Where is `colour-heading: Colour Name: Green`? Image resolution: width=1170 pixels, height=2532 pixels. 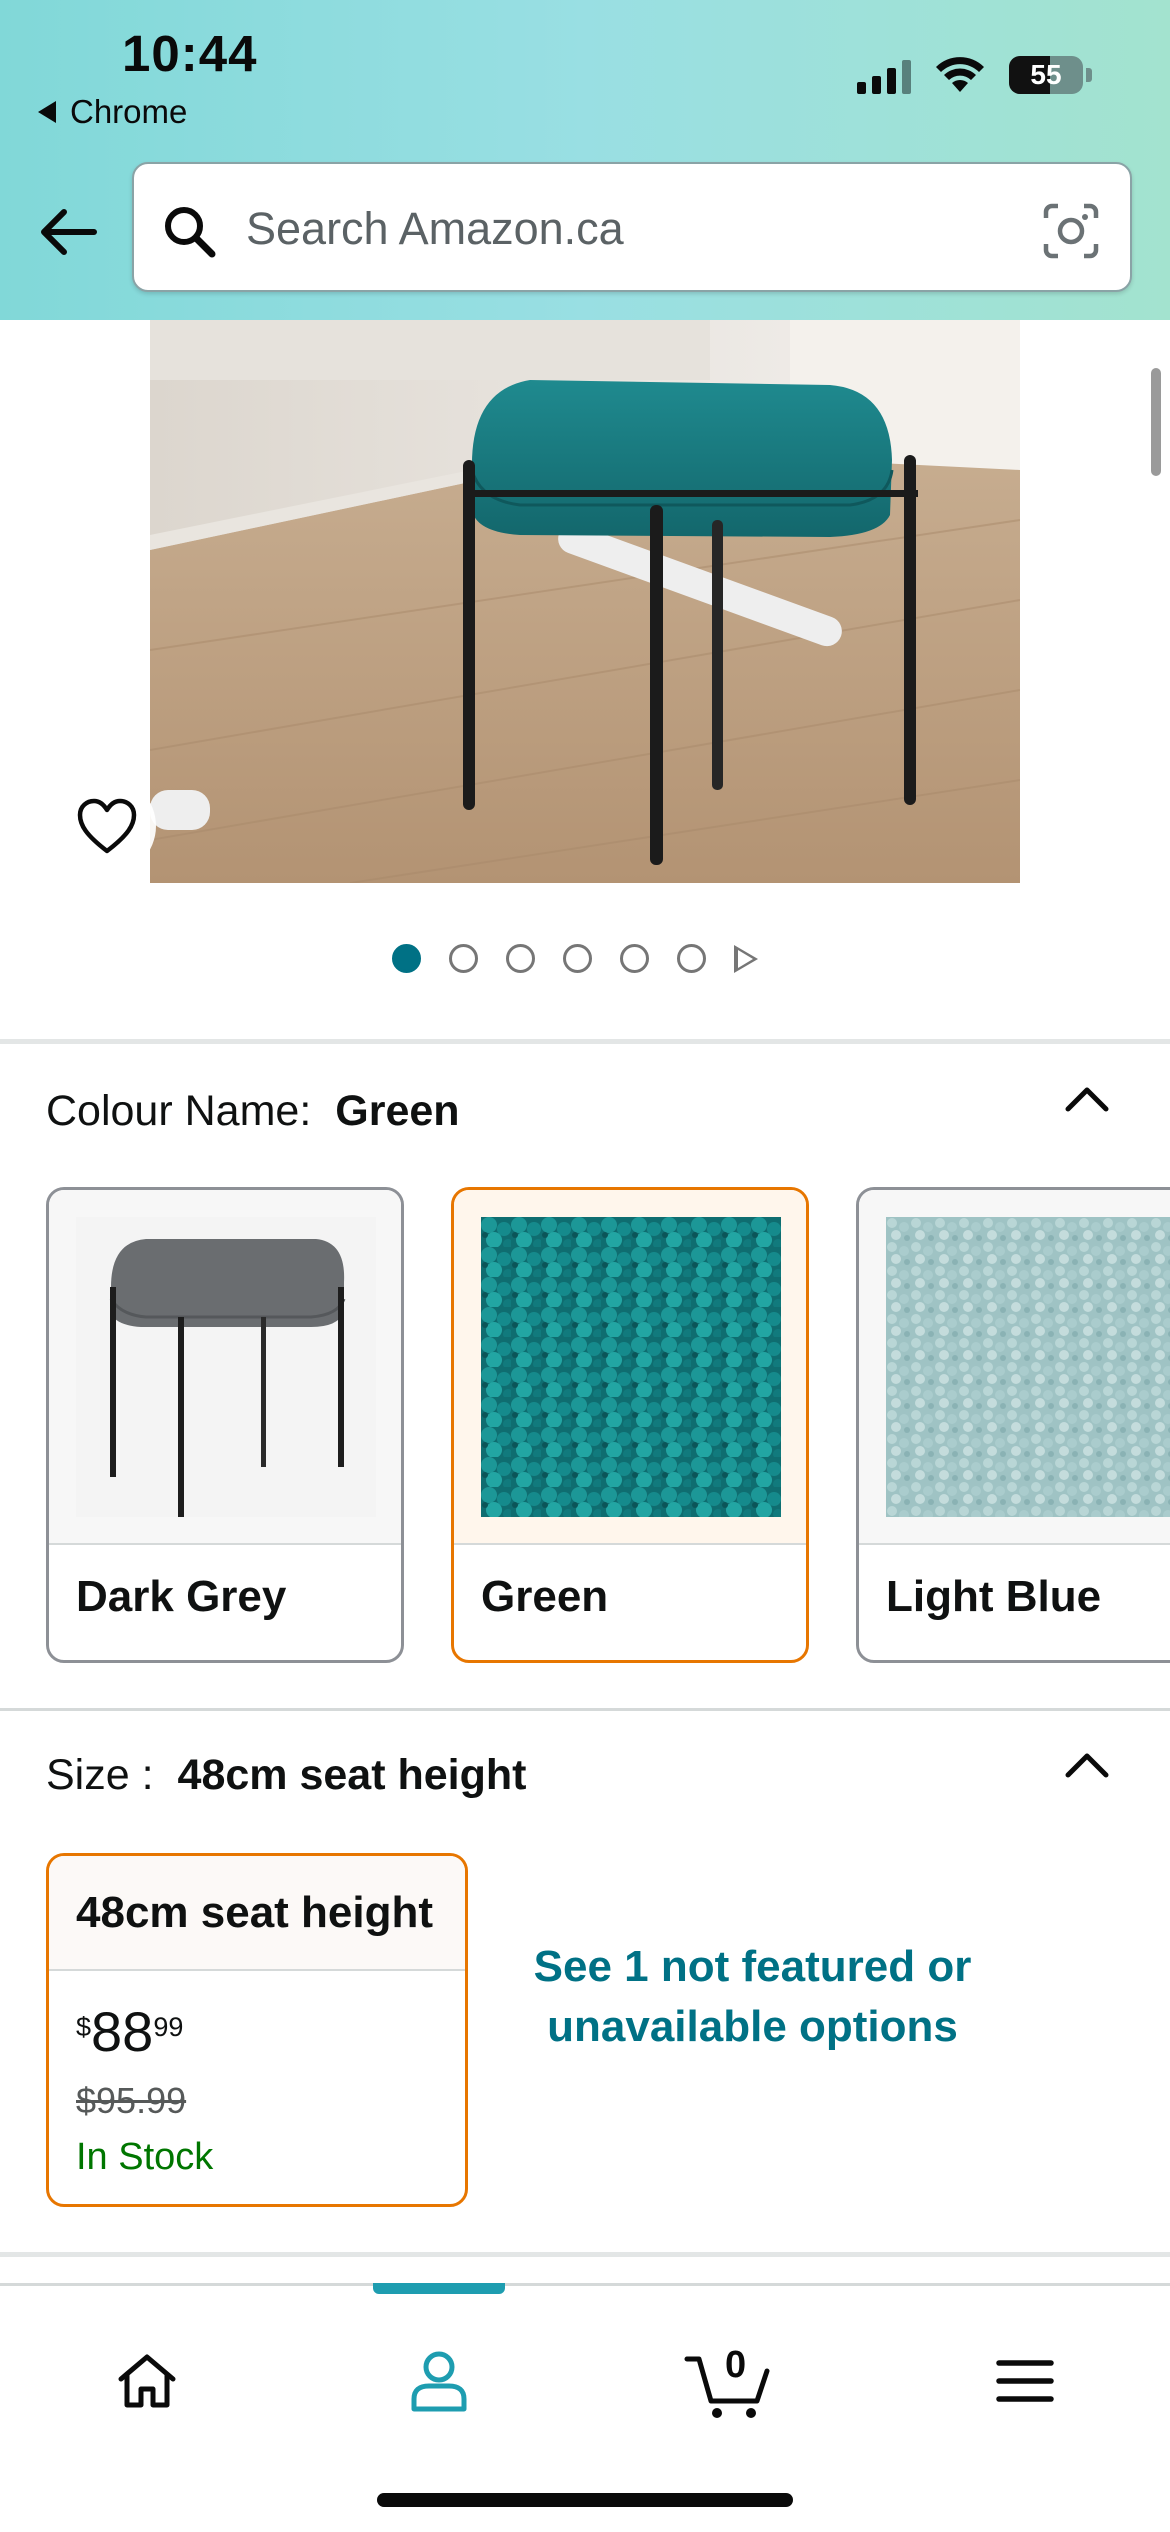 colour-heading: Colour Name: Green is located at coordinates (253, 1111).